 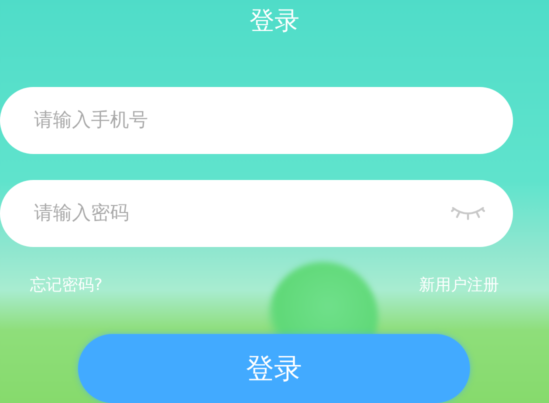 I want to click on page-title: 登录, so click(x=274, y=21).